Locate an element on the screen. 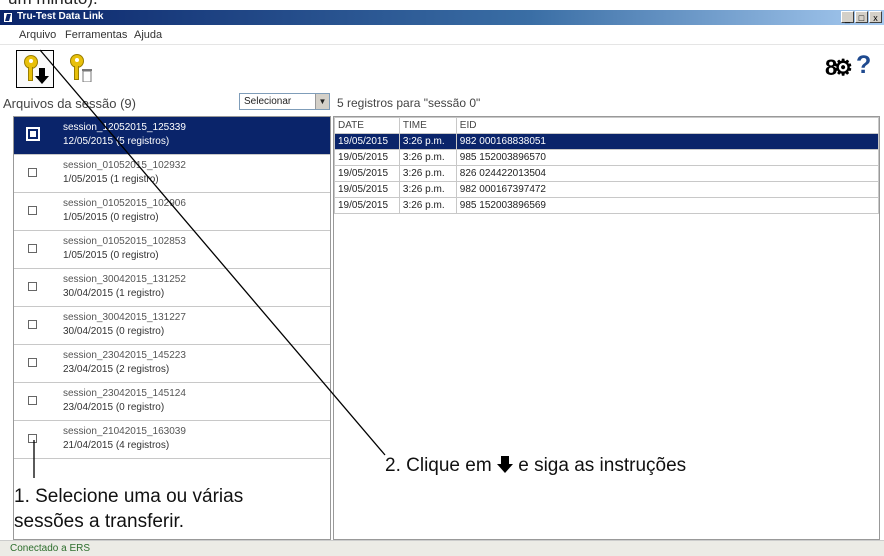 The image size is (884, 556). column-header-date: DATE is located at coordinates (367, 125).